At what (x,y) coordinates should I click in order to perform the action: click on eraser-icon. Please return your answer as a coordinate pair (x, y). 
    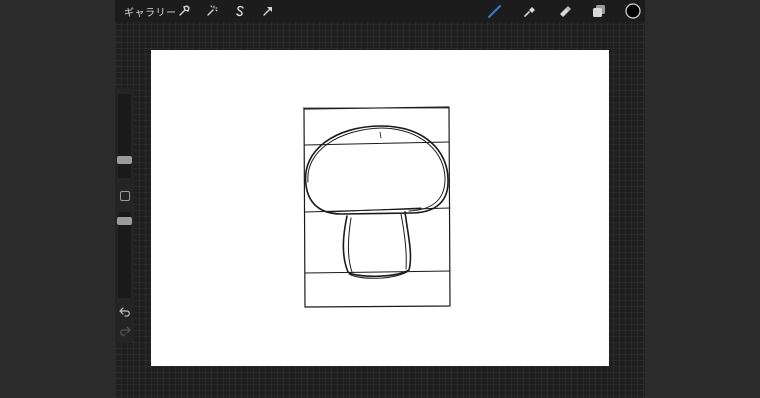
    Looking at the image, I should click on (565, 11).